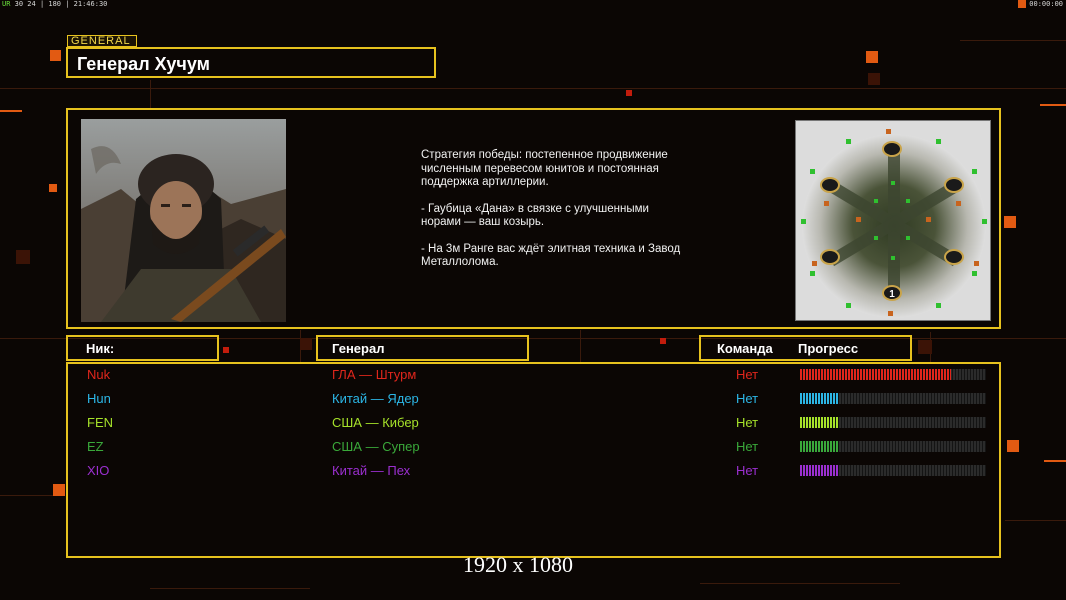  What do you see at coordinates (374, 374) in the screenshot?
I see `player-general: ГЛА — Штурм` at bounding box center [374, 374].